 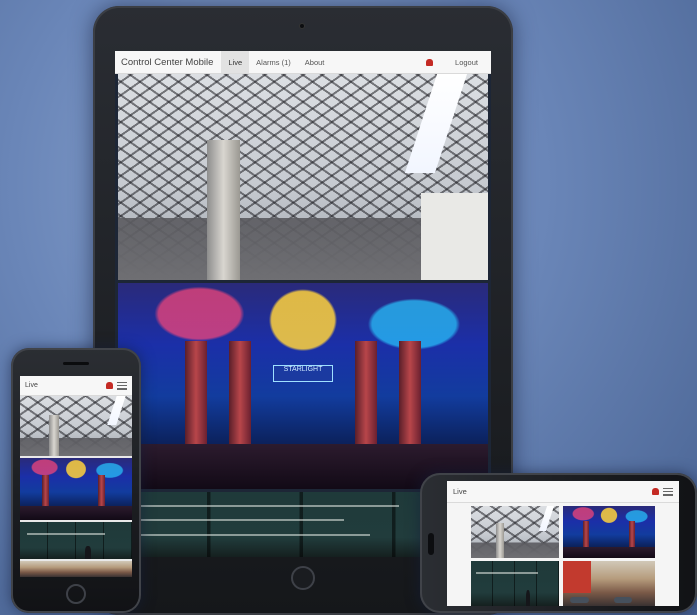 I want to click on phone-screen: Live, so click(x=76, y=476).